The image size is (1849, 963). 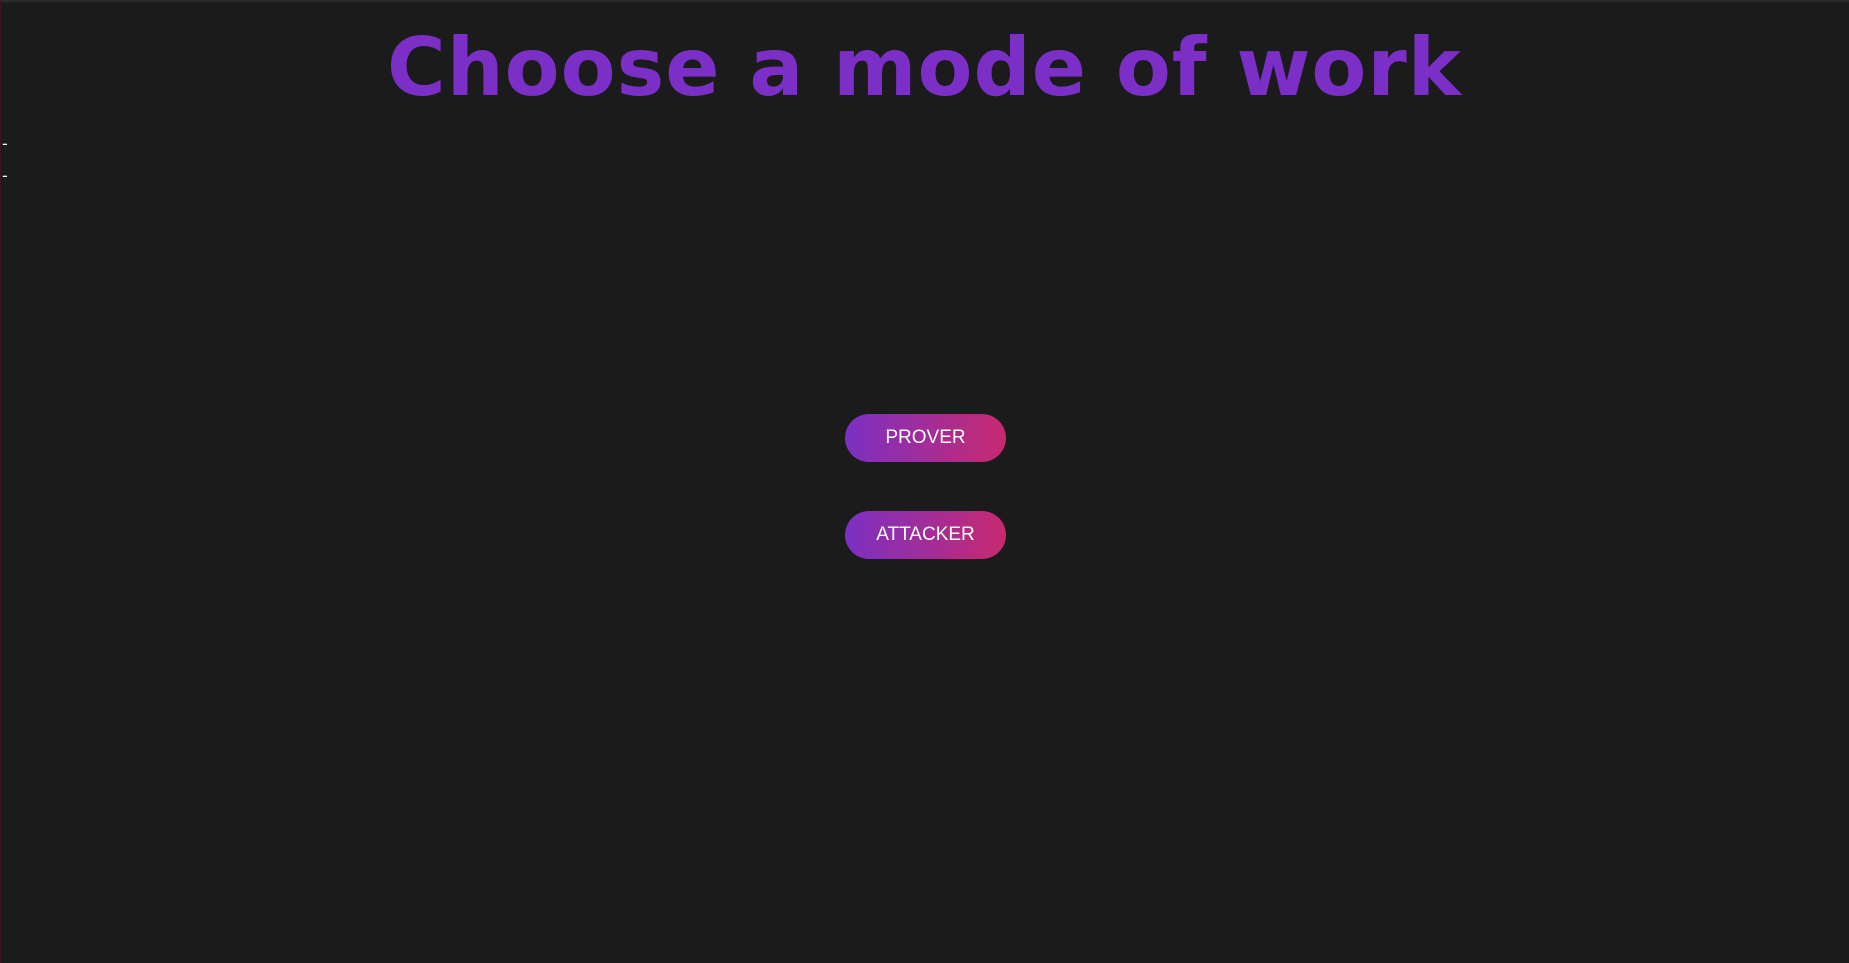 I want to click on attacker-button: ATTACKER, so click(x=925, y=535).